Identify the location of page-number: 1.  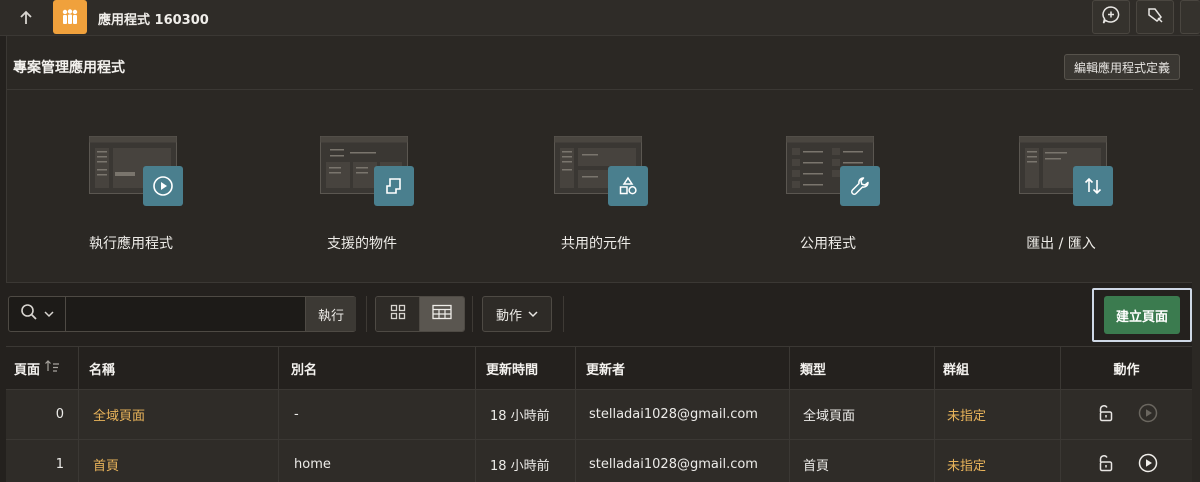
(42, 461).